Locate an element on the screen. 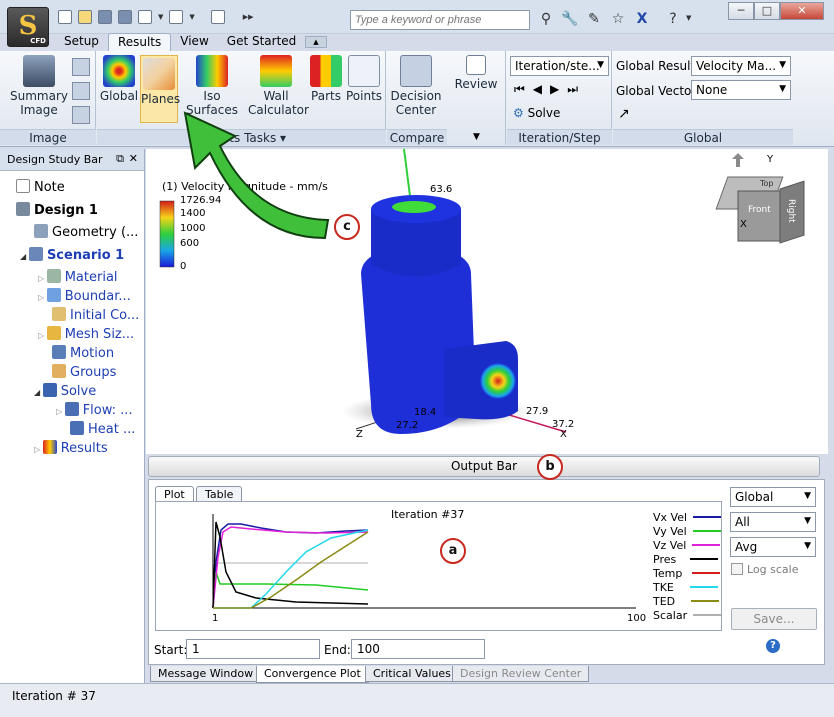 The image size is (834, 717). status-bar: Iteration # 37 is located at coordinates (417, 700).